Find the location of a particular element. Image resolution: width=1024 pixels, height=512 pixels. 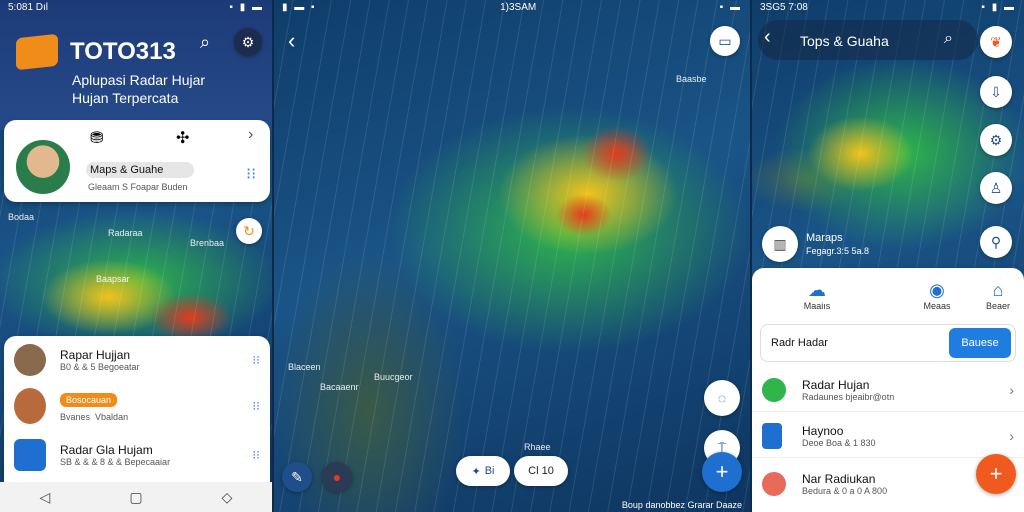

download-icon: ⇩ is located at coordinates (996, 92).